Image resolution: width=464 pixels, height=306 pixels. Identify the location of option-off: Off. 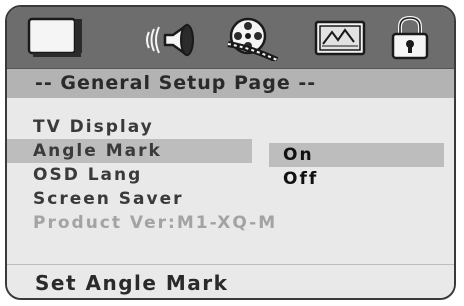
(356, 179).